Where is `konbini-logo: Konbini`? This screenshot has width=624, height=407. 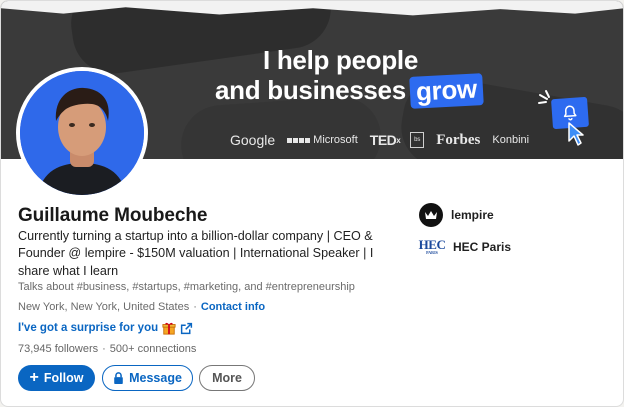
konbini-logo: Konbini is located at coordinates (511, 140).